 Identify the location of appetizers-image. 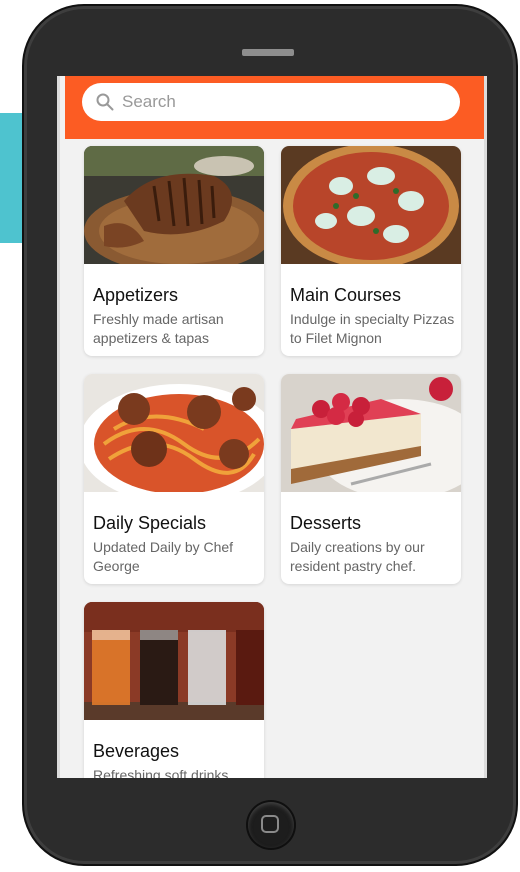
(174, 205).